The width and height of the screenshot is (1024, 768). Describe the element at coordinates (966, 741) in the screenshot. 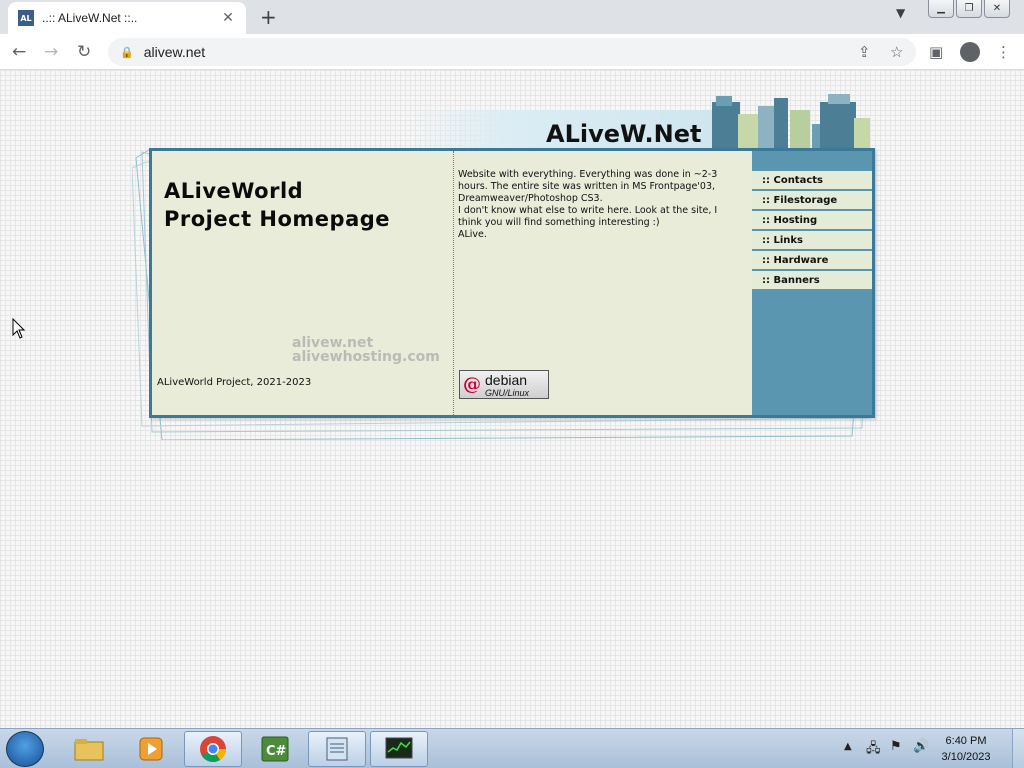

I see `clock-time: 6:40 PM` at that location.